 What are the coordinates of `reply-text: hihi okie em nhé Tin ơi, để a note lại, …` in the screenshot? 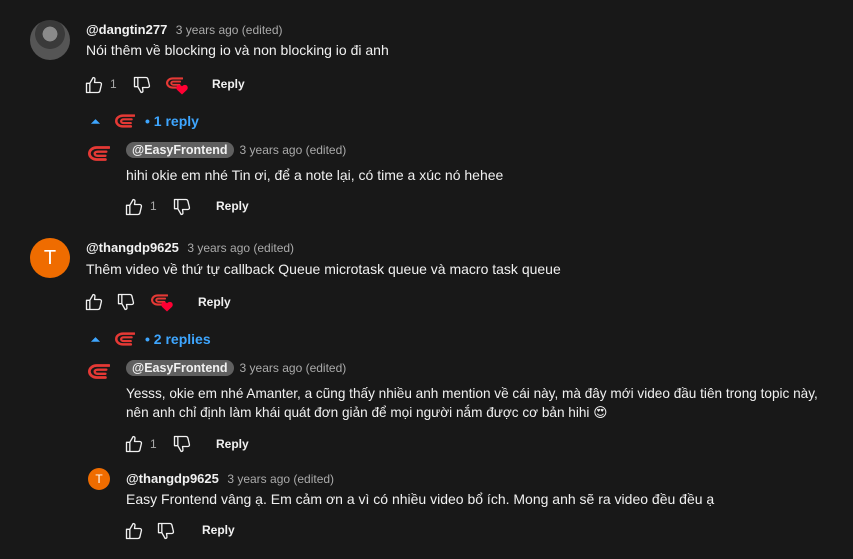 It's located at (315, 175).